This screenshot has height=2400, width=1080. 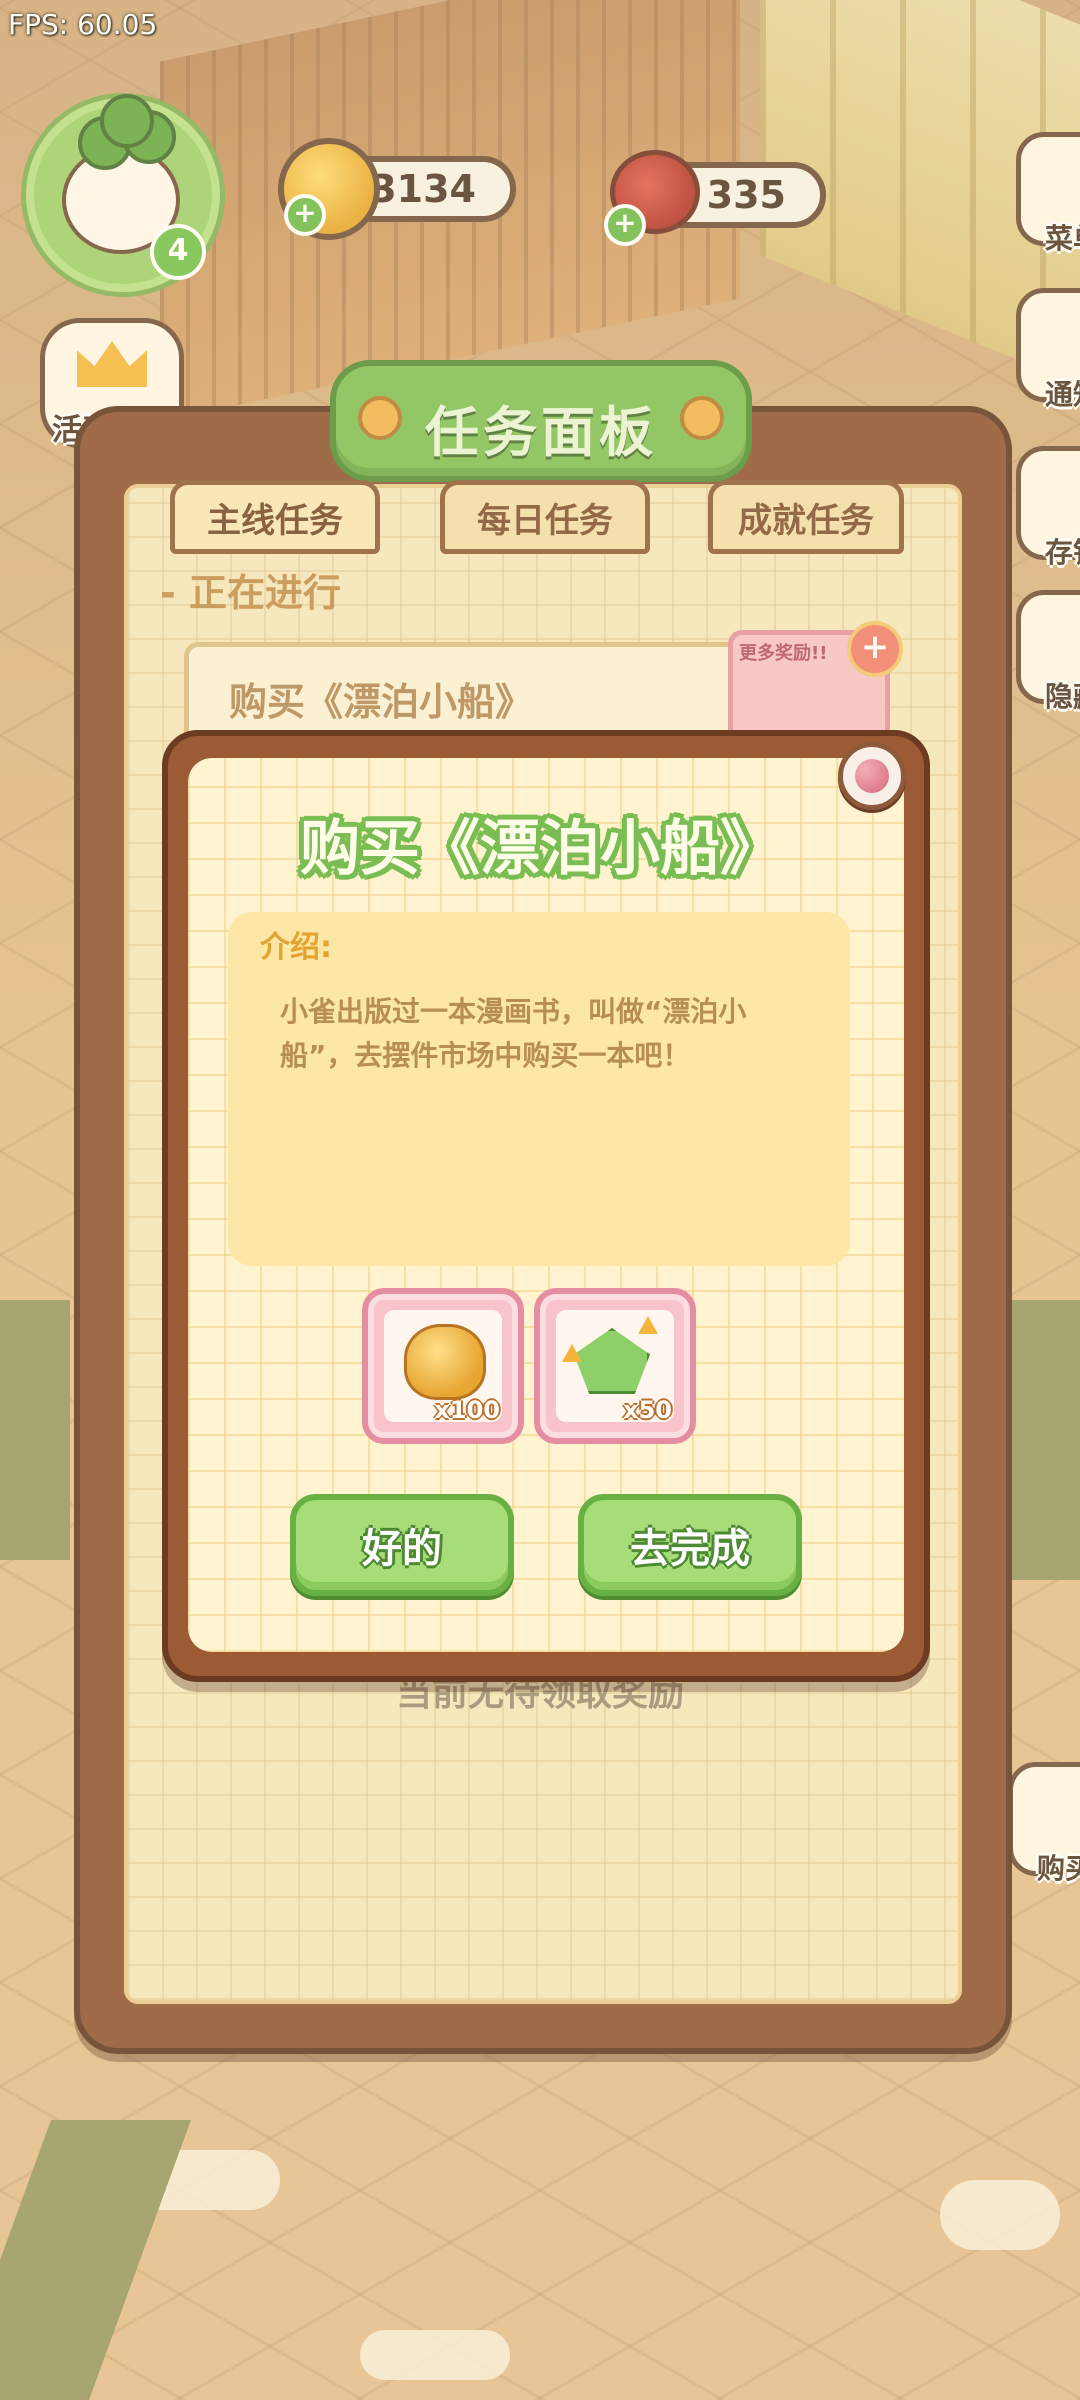 What do you see at coordinates (513, 1033) in the screenshot?
I see `description-text: 小雀出版过一本漫画书，叫做“漂泊小船”，去摆件市场中购买一本吧！` at bounding box center [513, 1033].